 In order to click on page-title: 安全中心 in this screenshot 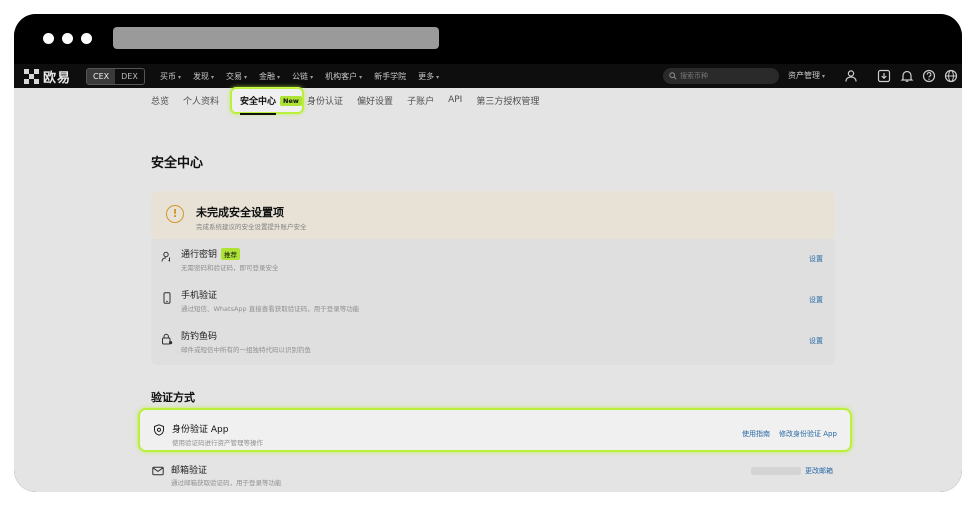, I will do `click(177, 163)`.